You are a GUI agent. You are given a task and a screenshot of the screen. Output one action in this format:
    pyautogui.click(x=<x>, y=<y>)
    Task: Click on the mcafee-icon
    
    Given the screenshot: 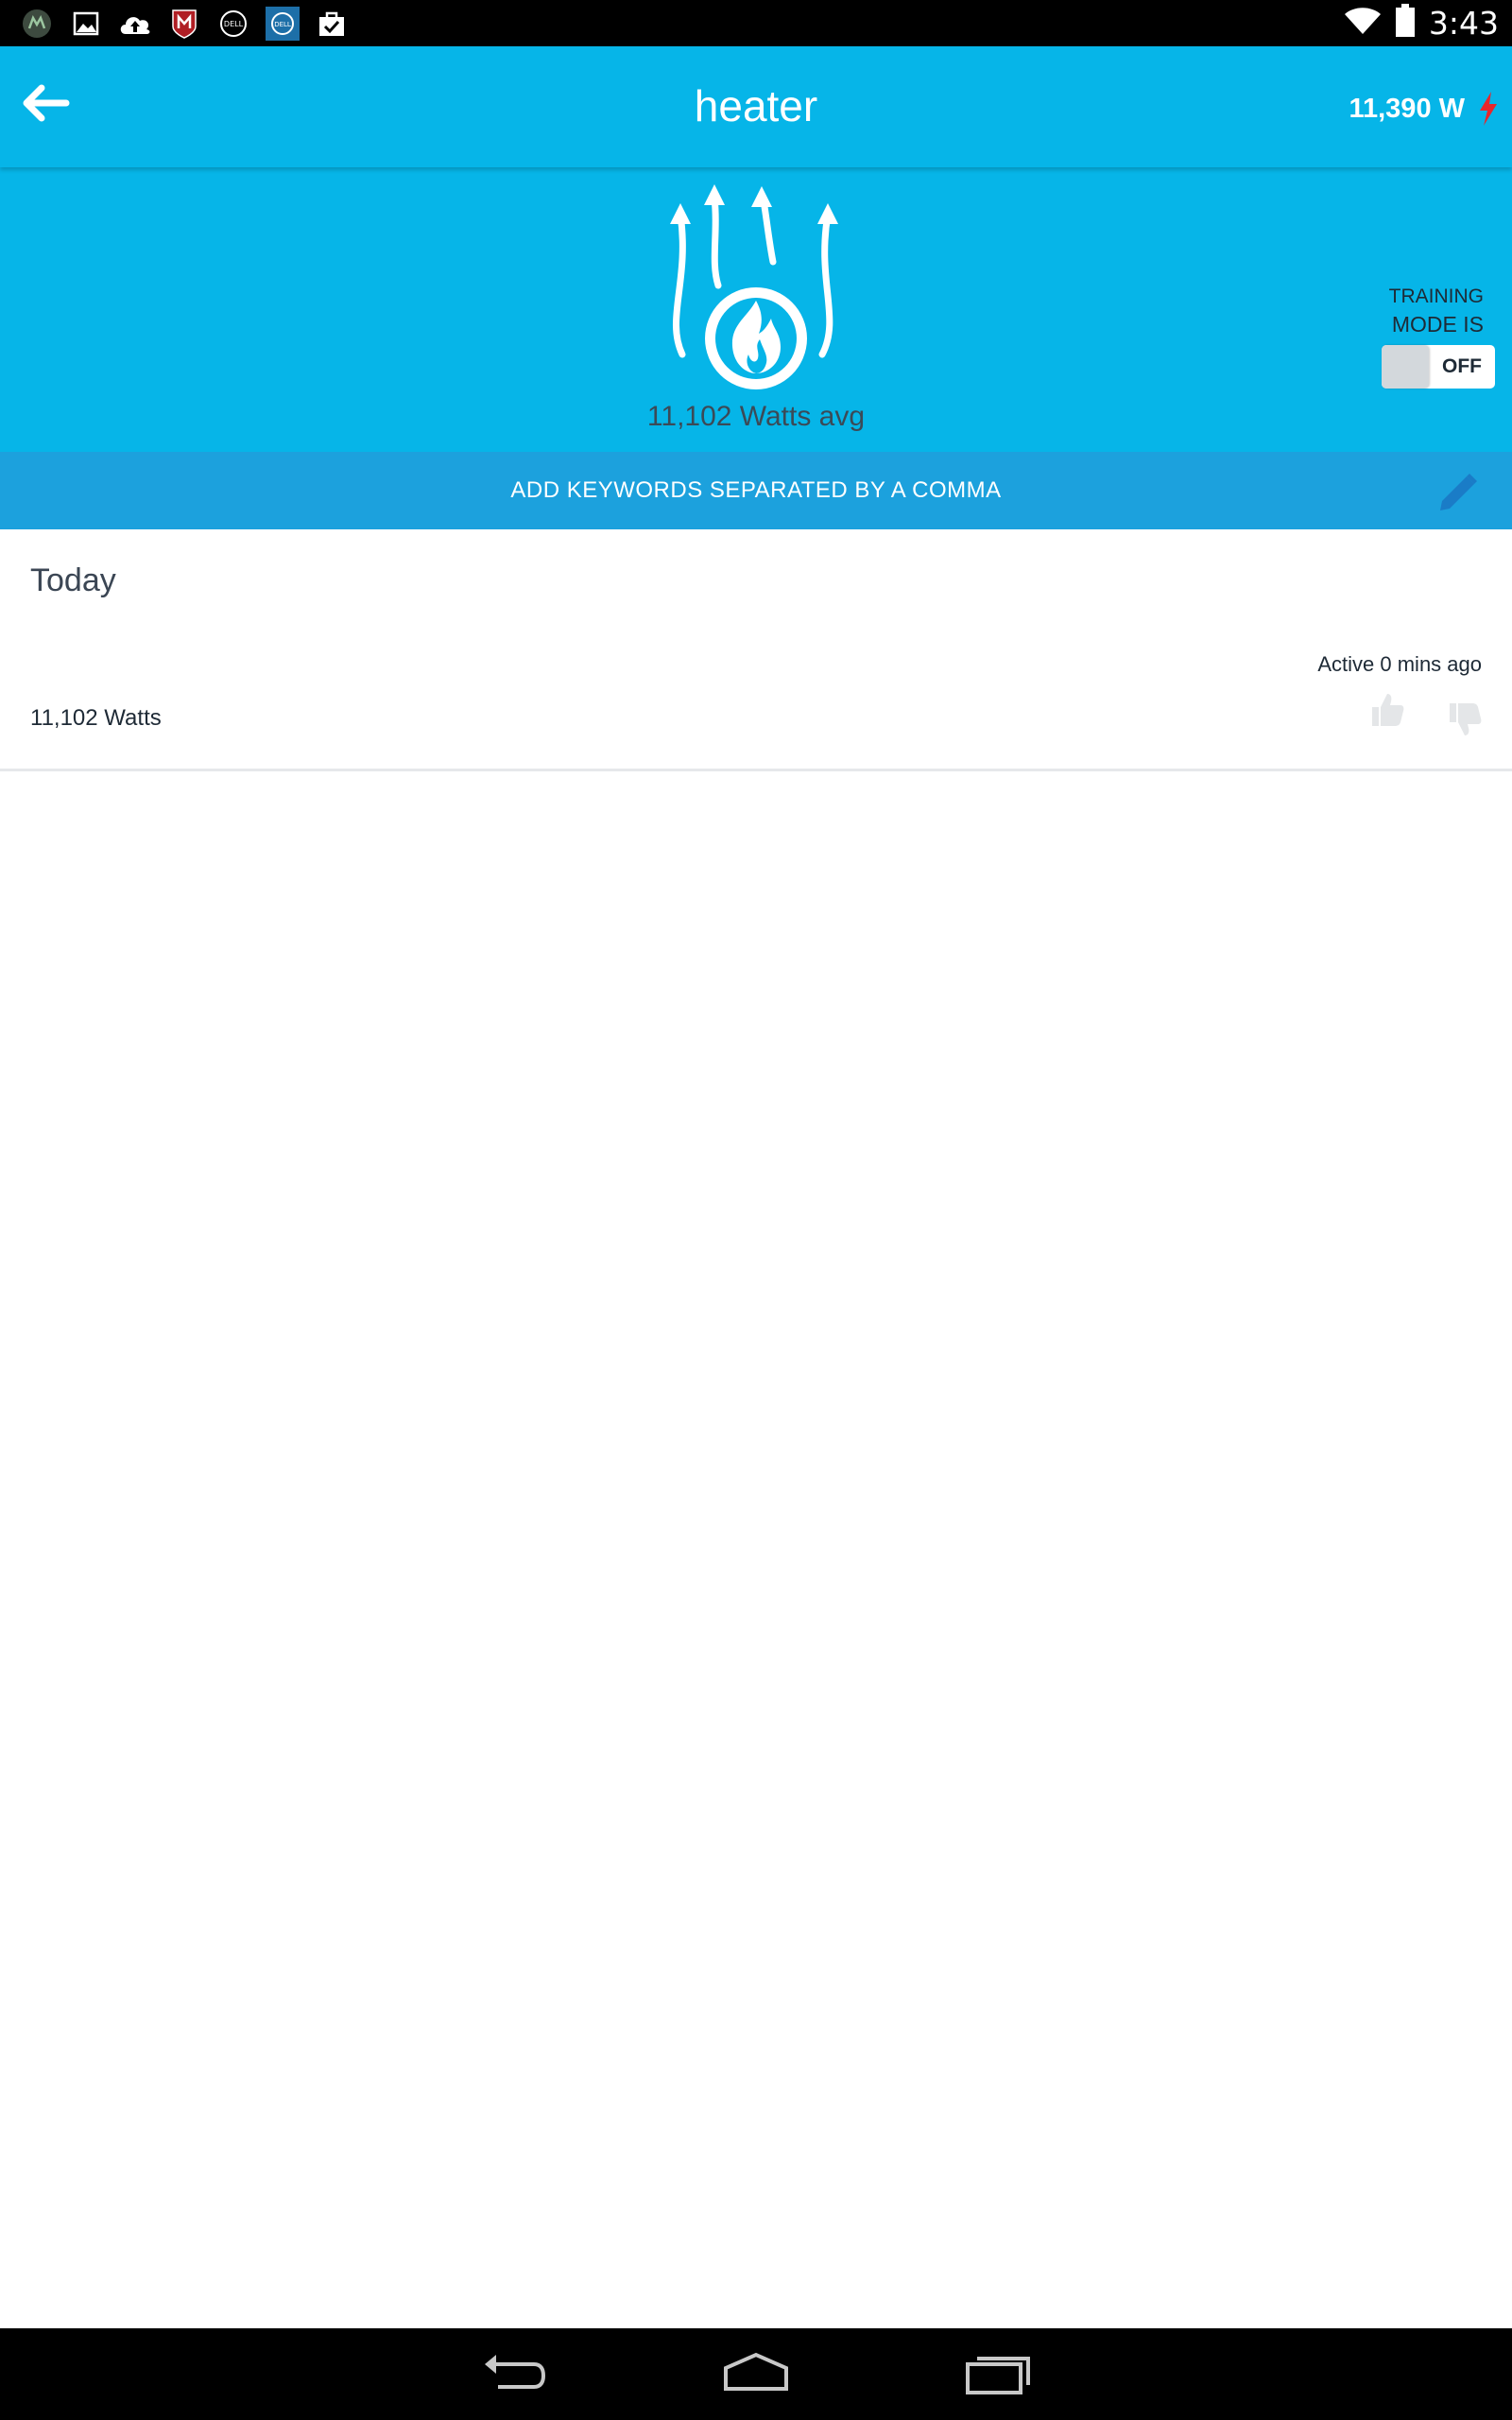 What is the action you would take?
    pyautogui.click(x=184, y=24)
    